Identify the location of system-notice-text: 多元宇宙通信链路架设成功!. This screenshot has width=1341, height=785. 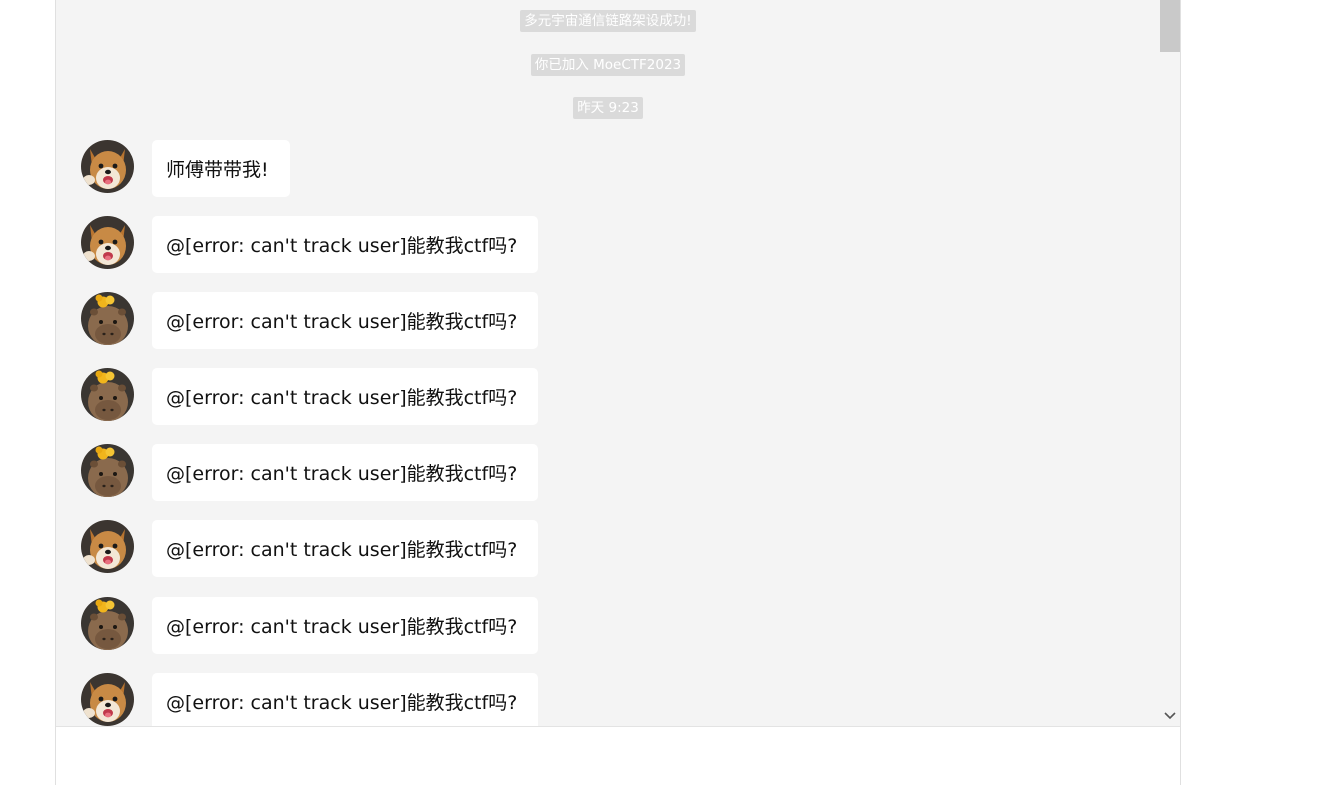
(608, 21).